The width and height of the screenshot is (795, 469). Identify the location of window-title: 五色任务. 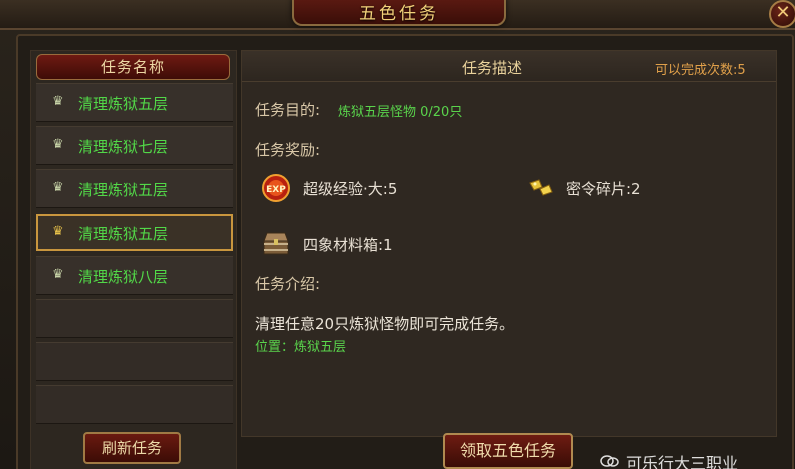
(399, 14).